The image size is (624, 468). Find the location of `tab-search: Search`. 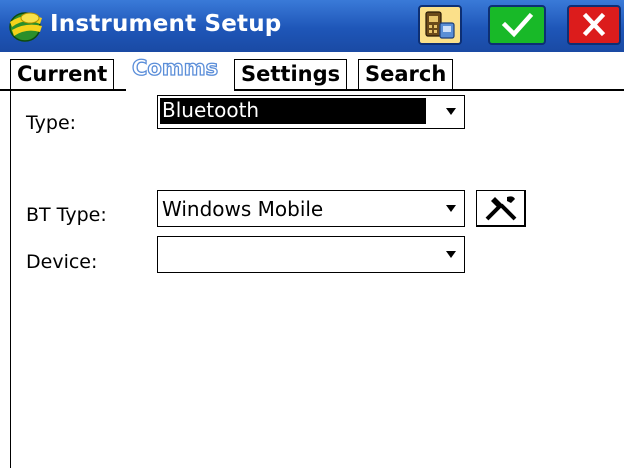

tab-search: Search is located at coordinates (406, 74).